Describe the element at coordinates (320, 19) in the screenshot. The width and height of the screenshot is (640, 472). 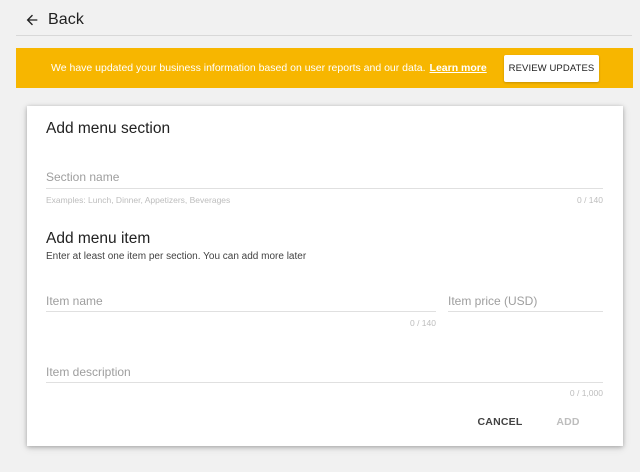
I see `top-bar: Back` at that location.